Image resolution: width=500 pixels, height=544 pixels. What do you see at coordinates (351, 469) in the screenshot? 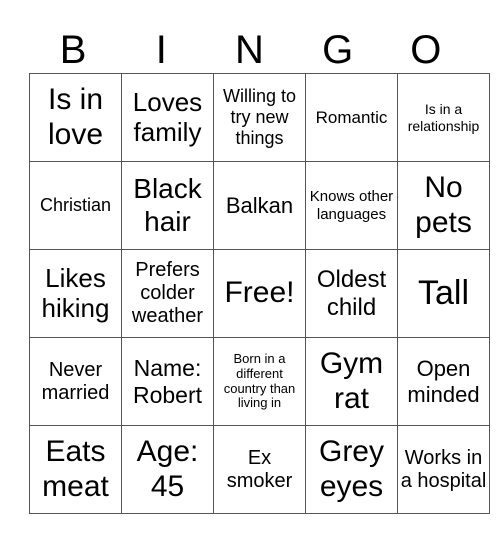
I see `bingo-cell: Grey eyes` at bounding box center [351, 469].